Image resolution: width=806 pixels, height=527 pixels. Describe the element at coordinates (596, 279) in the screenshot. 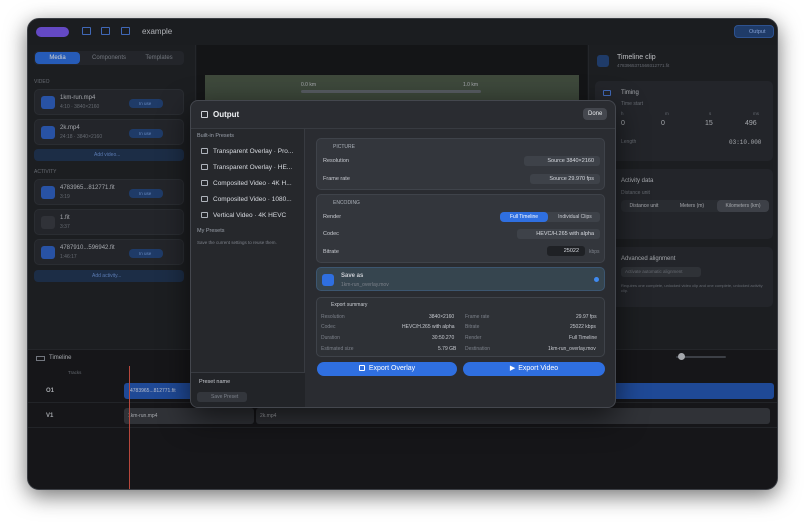

I see `status-dot` at that location.